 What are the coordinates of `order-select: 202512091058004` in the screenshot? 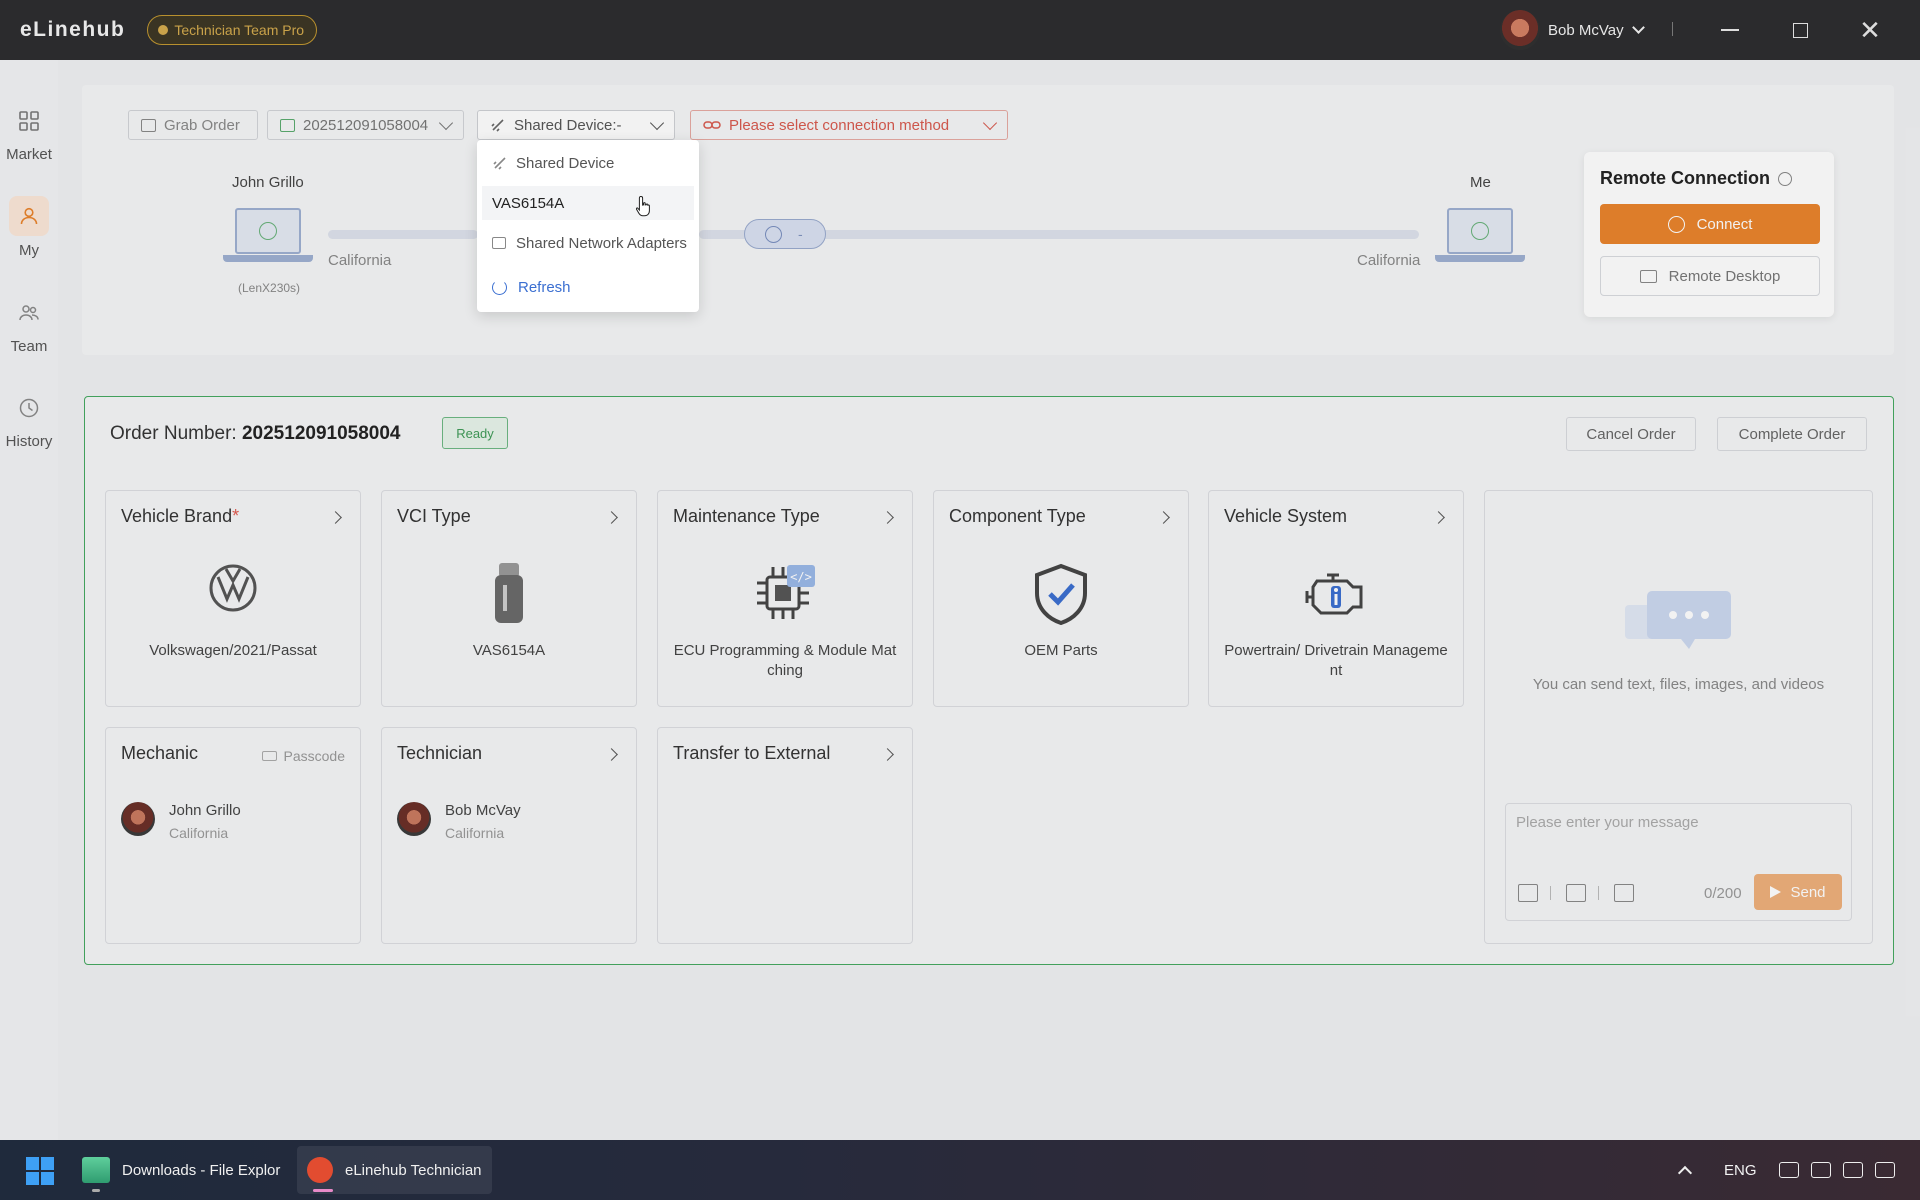 It's located at (365, 125).